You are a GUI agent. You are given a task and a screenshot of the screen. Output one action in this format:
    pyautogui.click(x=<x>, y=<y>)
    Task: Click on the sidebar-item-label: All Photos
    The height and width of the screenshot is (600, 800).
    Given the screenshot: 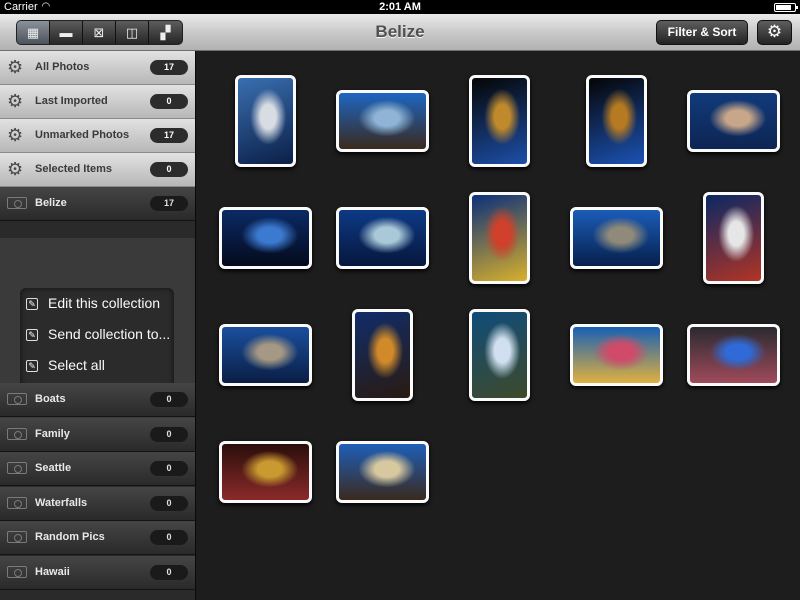 What is the action you would take?
    pyautogui.click(x=62, y=67)
    